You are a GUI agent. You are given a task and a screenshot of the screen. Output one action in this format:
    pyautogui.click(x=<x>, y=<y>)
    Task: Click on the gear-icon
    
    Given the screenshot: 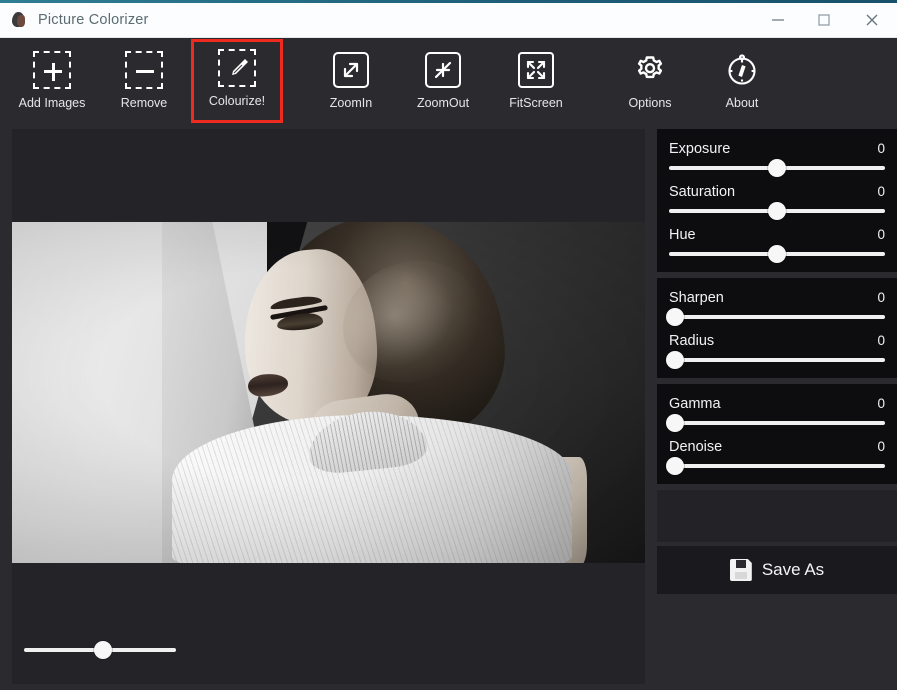 What is the action you would take?
    pyautogui.click(x=650, y=70)
    